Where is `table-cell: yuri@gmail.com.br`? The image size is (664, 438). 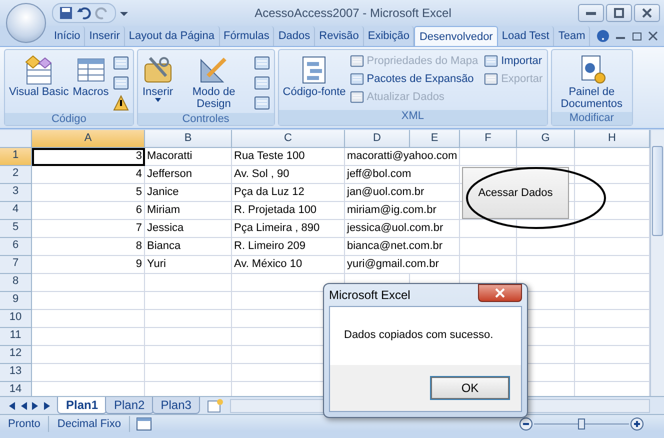
table-cell: yuri@gmail.com.br is located at coordinates (402, 265).